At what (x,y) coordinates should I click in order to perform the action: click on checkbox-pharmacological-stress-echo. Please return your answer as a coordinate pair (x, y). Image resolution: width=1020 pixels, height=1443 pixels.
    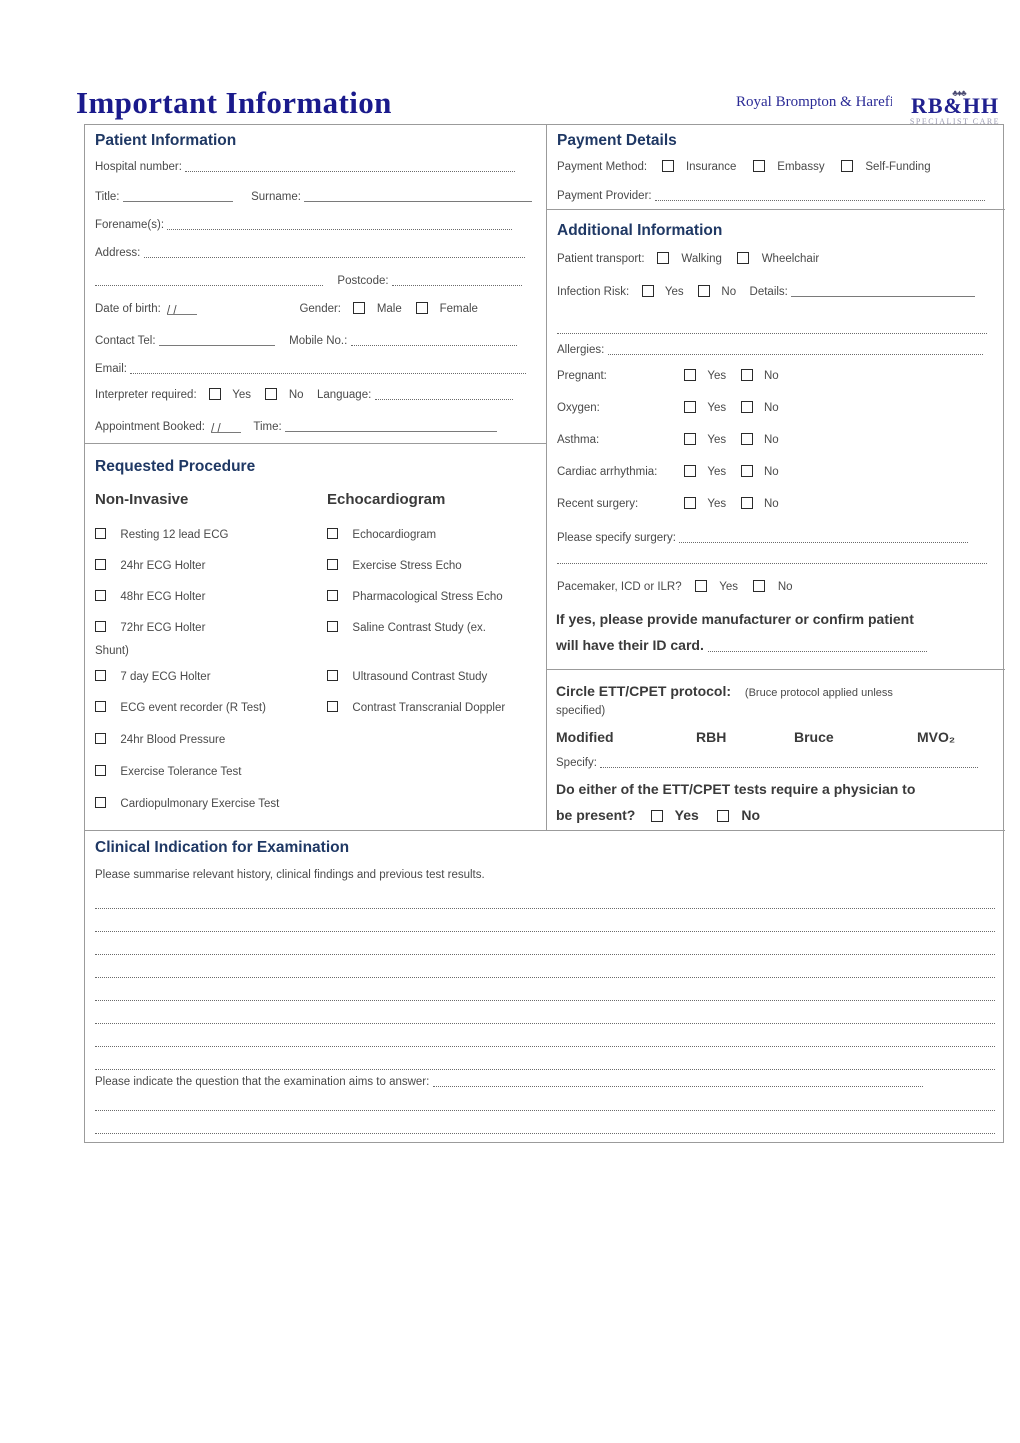
    Looking at the image, I should click on (332, 595).